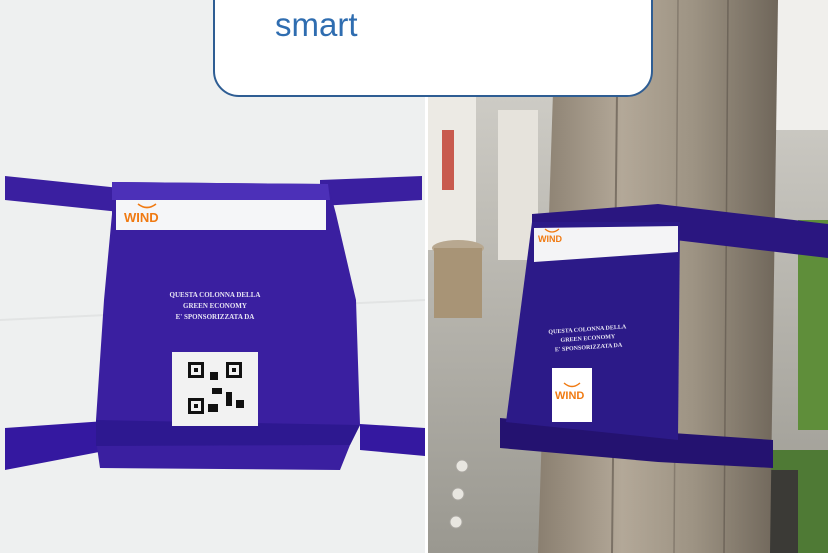 Image resolution: width=828 pixels, height=553 pixels. I want to click on wind-logo: WIND, so click(149, 215).